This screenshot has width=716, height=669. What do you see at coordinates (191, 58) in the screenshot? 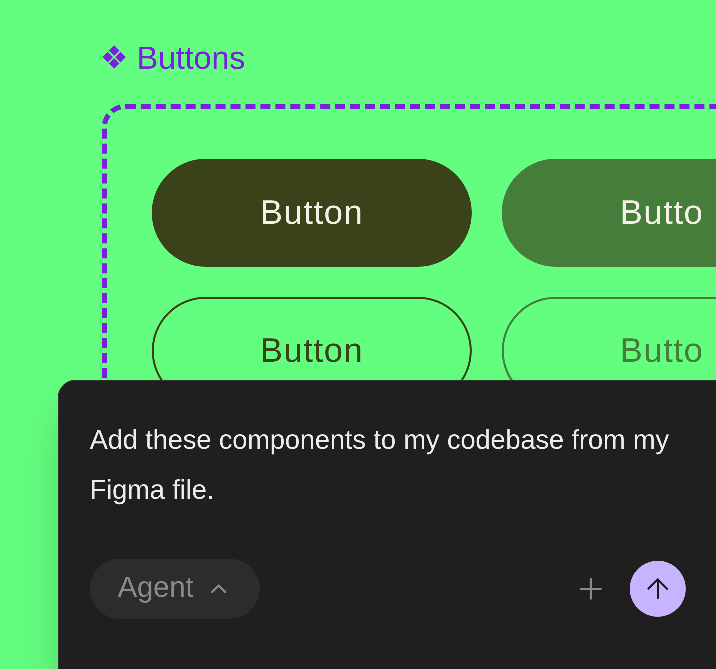
I see `component-title: Buttons` at bounding box center [191, 58].